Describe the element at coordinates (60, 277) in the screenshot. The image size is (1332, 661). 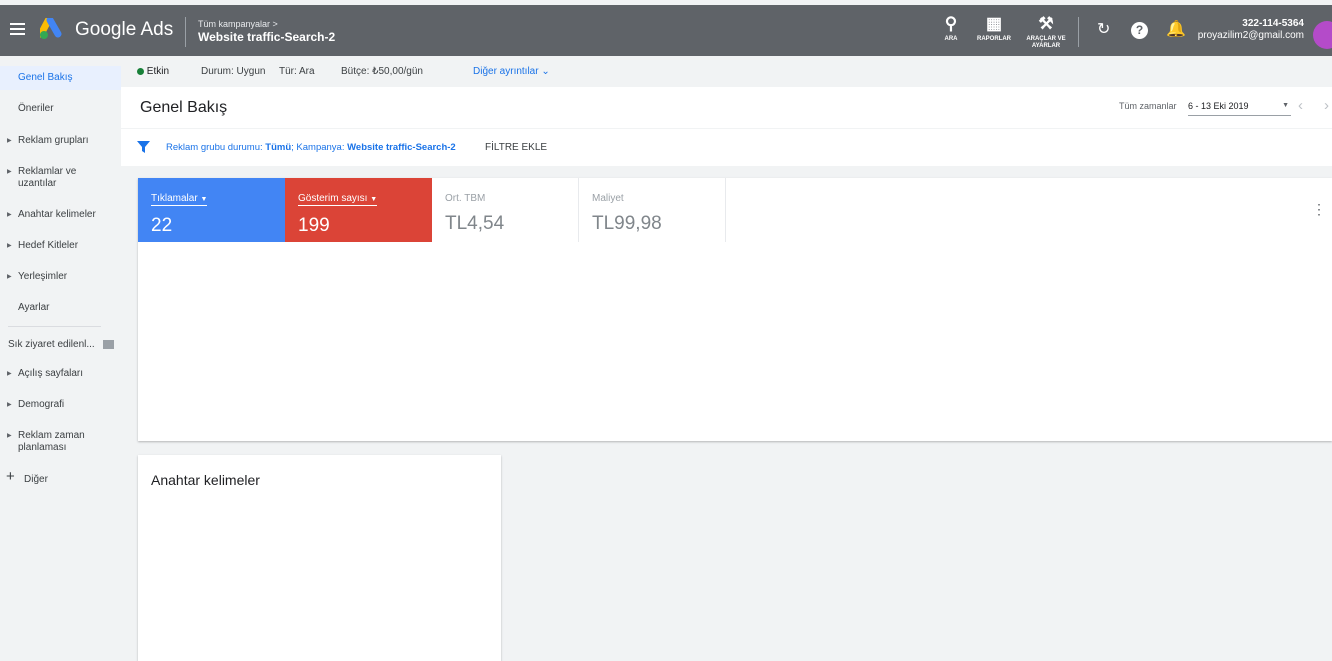
I see `sidebar-item-placements: ▶ Yerleşimler` at that location.